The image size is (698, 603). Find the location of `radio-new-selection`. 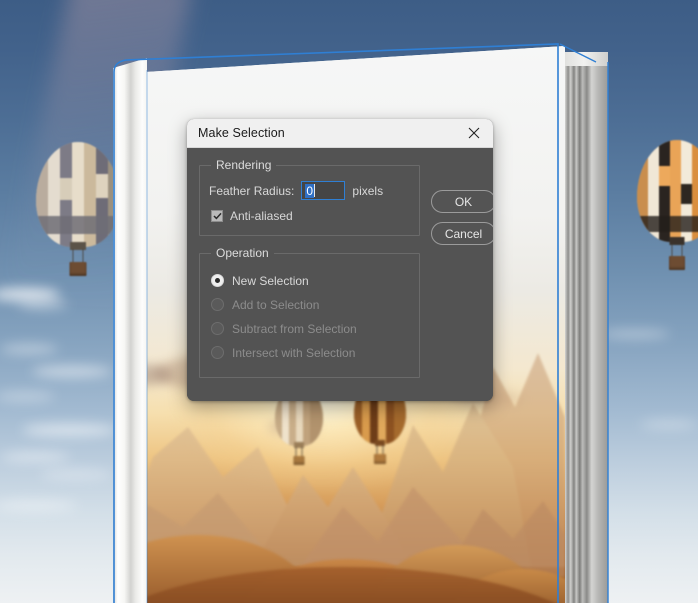

radio-new-selection is located at coordinates (217, 280).